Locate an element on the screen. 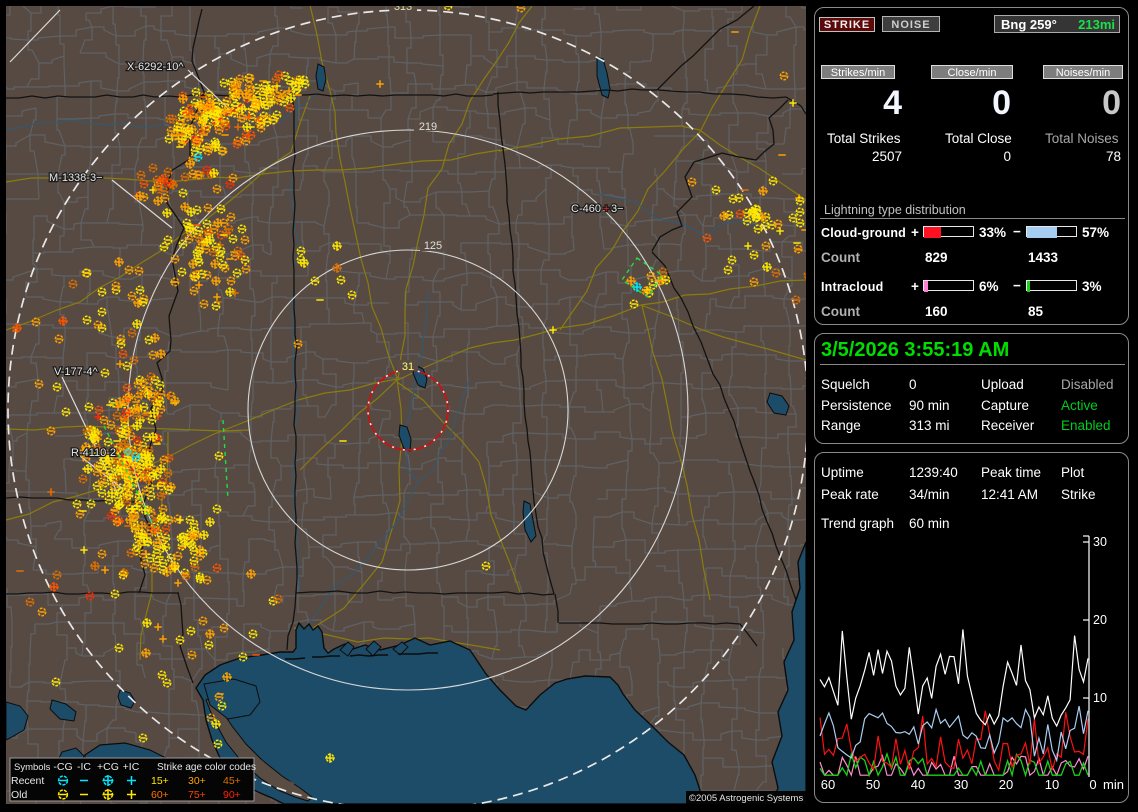  svg-text: 219 is located at coordinates (428, 127).